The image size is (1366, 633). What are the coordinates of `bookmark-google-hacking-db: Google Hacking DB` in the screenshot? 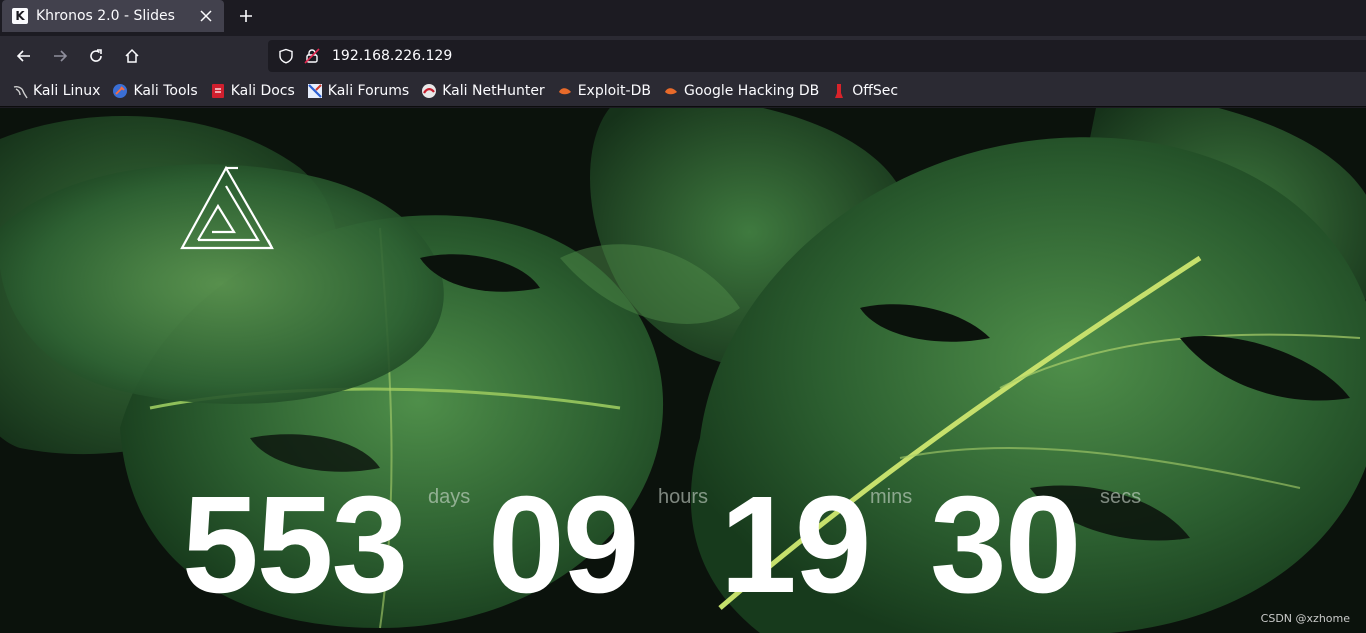 It's located at (741, 91).